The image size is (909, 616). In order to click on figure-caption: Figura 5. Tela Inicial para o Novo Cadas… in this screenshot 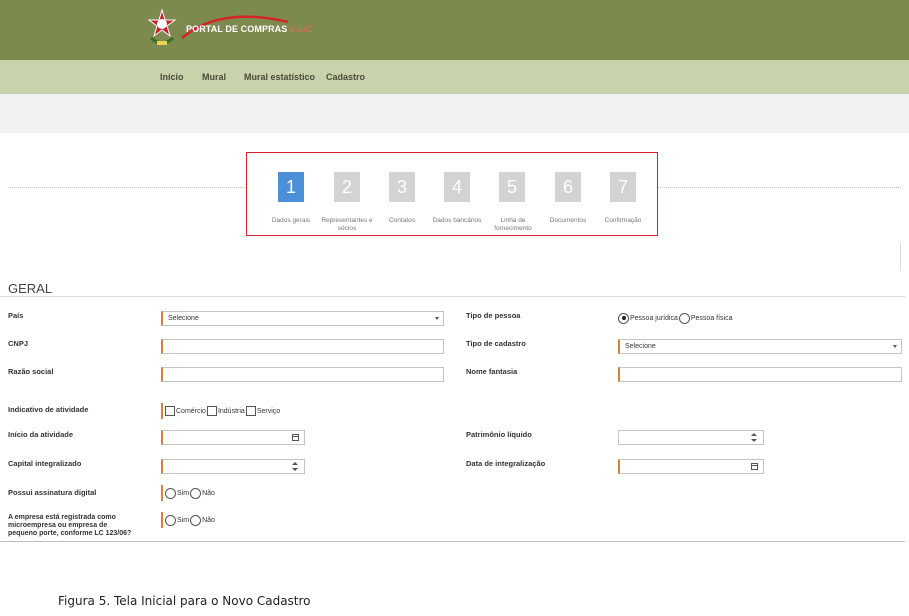, I will do `click(184, 601)`.